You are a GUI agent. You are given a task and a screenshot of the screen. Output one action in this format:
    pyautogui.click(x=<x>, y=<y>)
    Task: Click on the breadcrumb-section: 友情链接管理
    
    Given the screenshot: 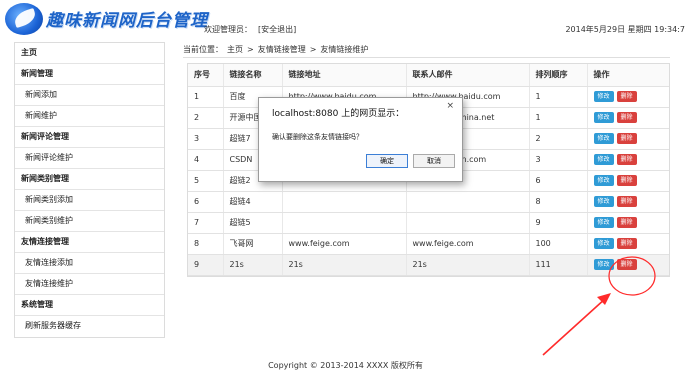 What is the action you would take?
    pyautogui.click(x=282, y=49)
    